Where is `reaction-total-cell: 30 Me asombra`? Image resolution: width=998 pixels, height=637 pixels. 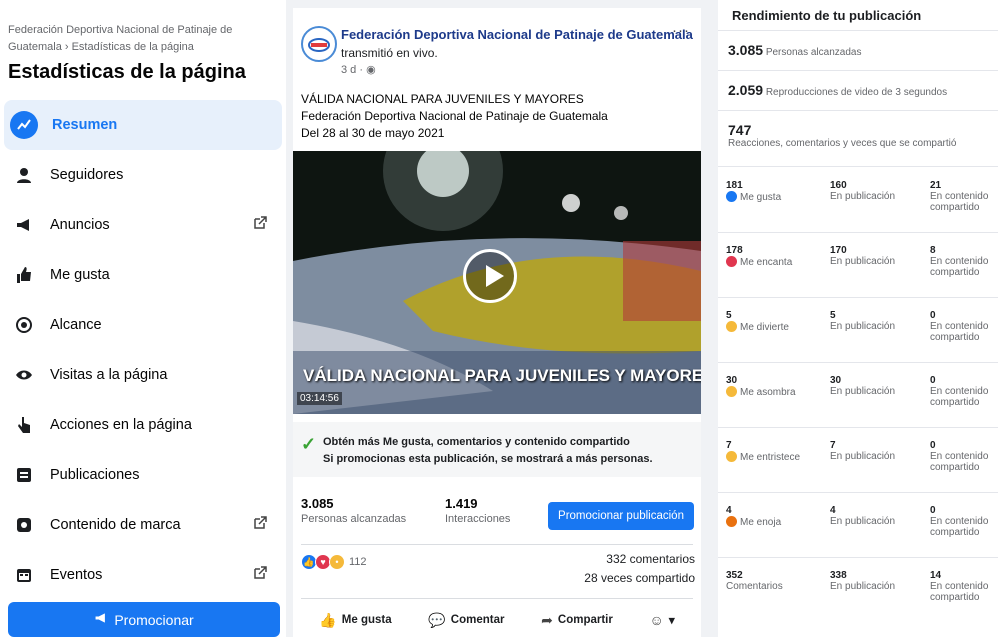
reaction-total-cell: 30 Me asombra is located at coordinates (773, 386).